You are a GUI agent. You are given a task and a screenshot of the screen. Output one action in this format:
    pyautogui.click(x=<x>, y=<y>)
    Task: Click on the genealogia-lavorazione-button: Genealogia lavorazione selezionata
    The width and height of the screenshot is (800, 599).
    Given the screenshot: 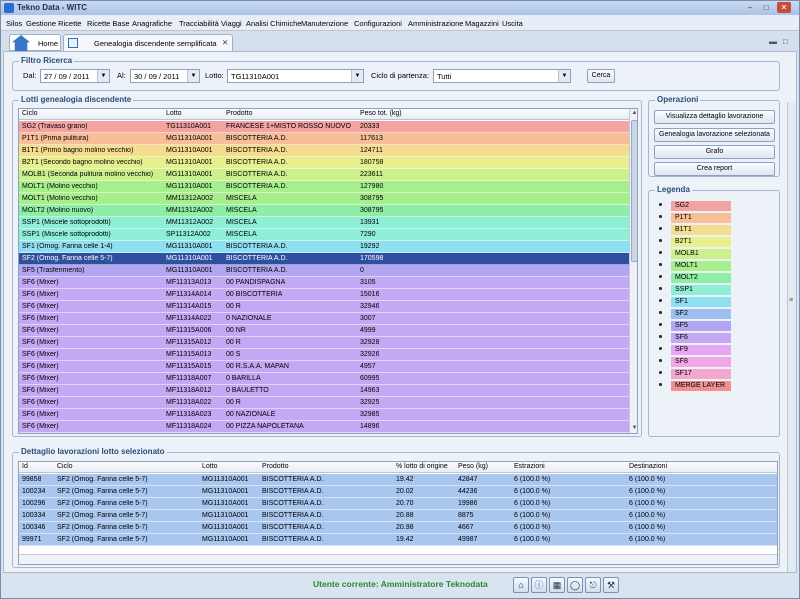 What is the action you would take?
    pyautogui.click(x=714, y=135)
    